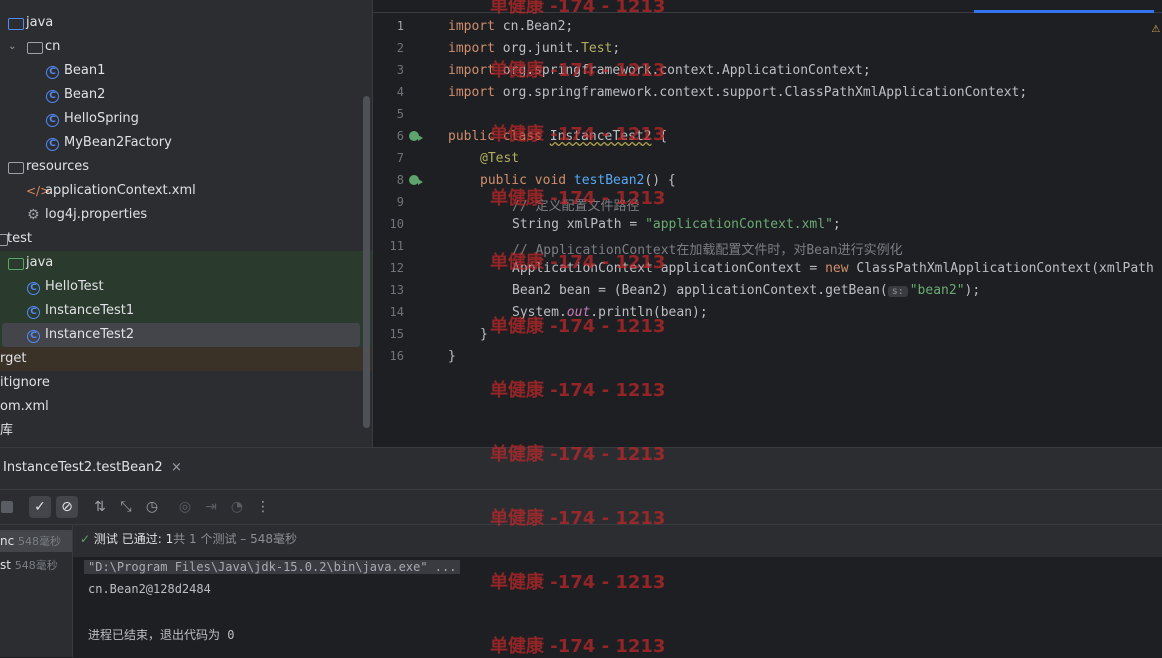  What do you see at coordinates (452, 356) in the screenshot?
I see `code-line-16: }` at bounding box center [452, 356].